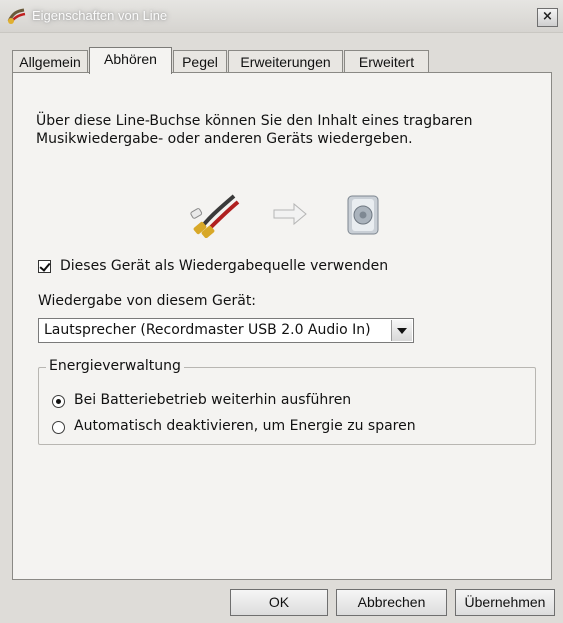 The image size is (563, 623). I want to click on title-bar: Eigenschaften von Line ×, so click(281, 16).